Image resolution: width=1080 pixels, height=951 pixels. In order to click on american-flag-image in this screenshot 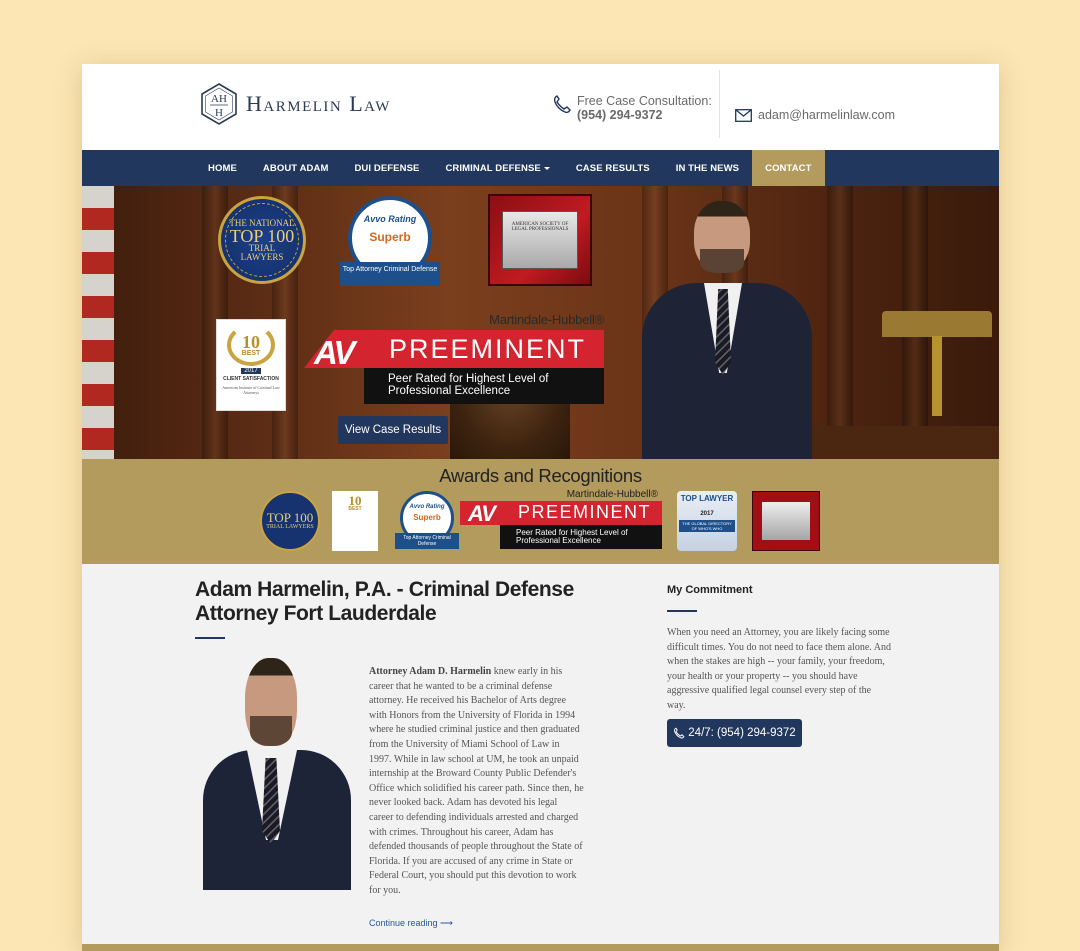, I will do `click(98, 322)`.